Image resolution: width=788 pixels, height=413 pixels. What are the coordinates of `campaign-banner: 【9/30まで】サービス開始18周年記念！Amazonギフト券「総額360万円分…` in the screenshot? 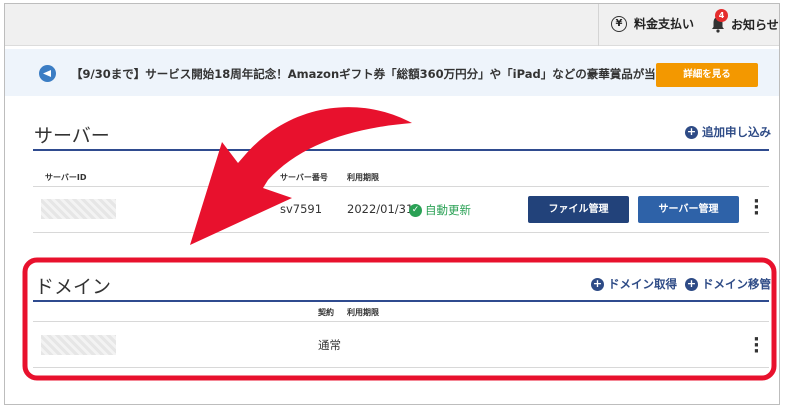 It's located at (392, 72).